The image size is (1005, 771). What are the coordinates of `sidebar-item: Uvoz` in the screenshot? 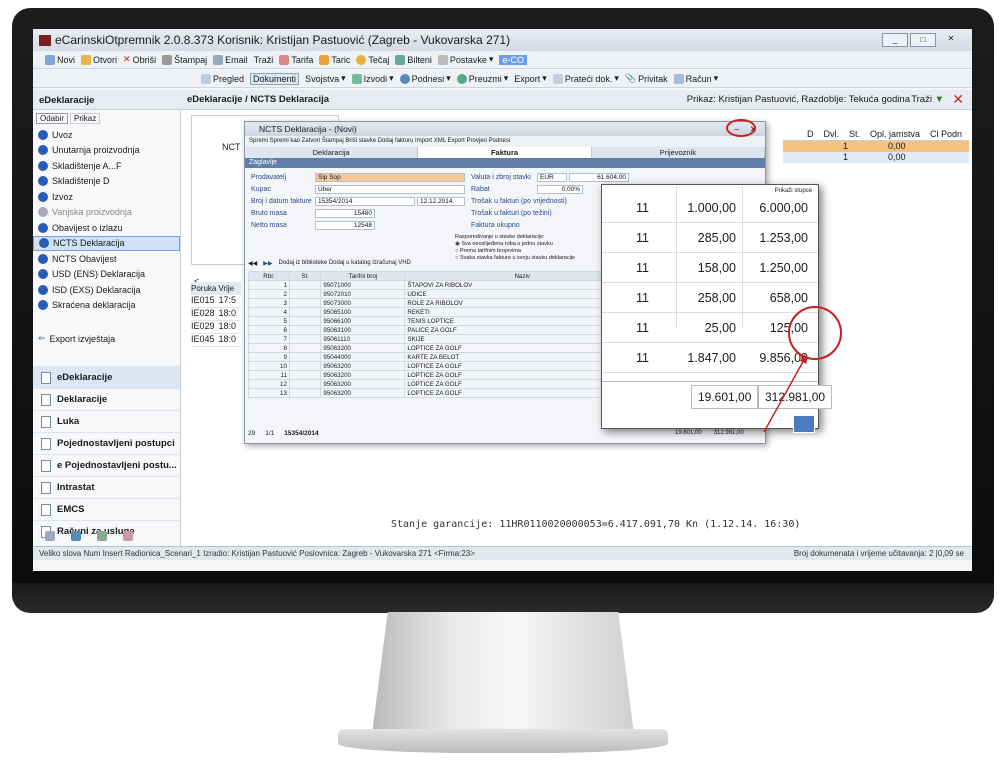 It's located at (106, 135).